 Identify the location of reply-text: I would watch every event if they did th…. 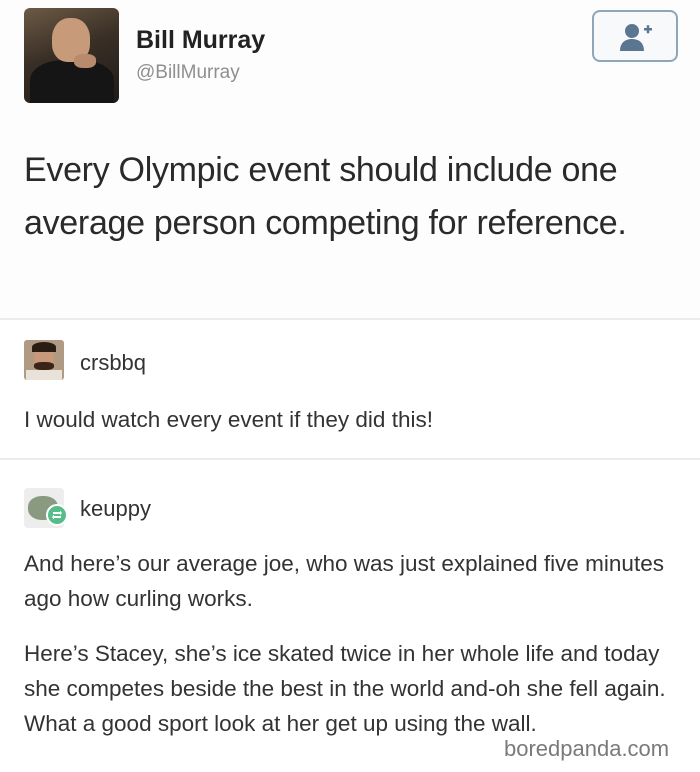
(228, 419).